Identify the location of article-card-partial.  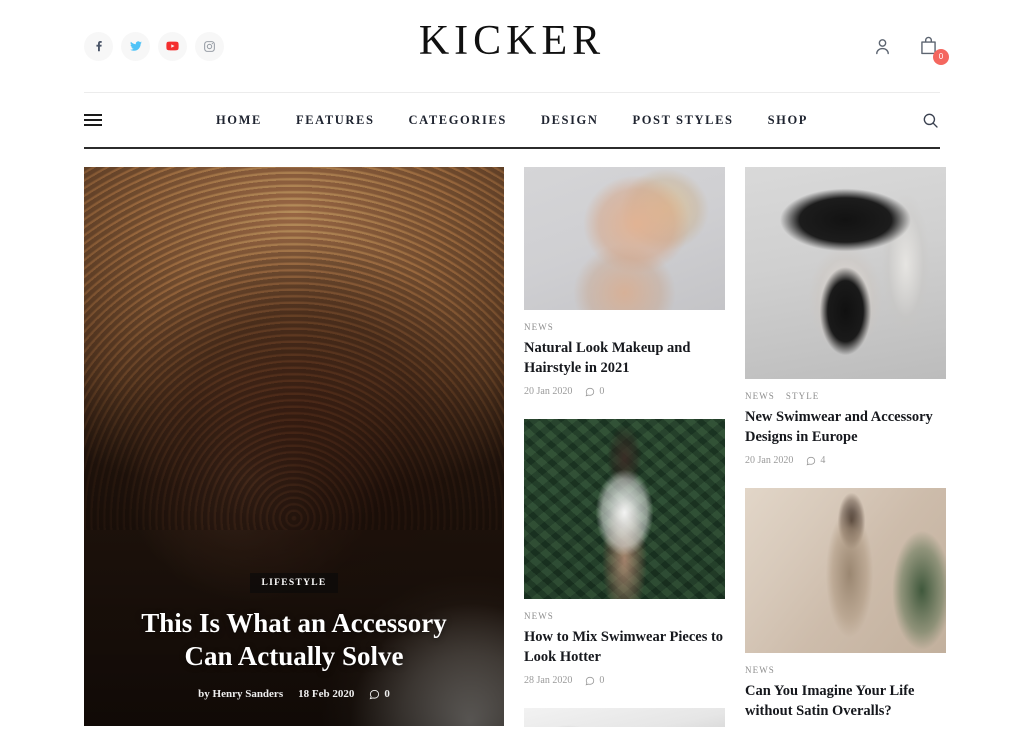
(624, 717).